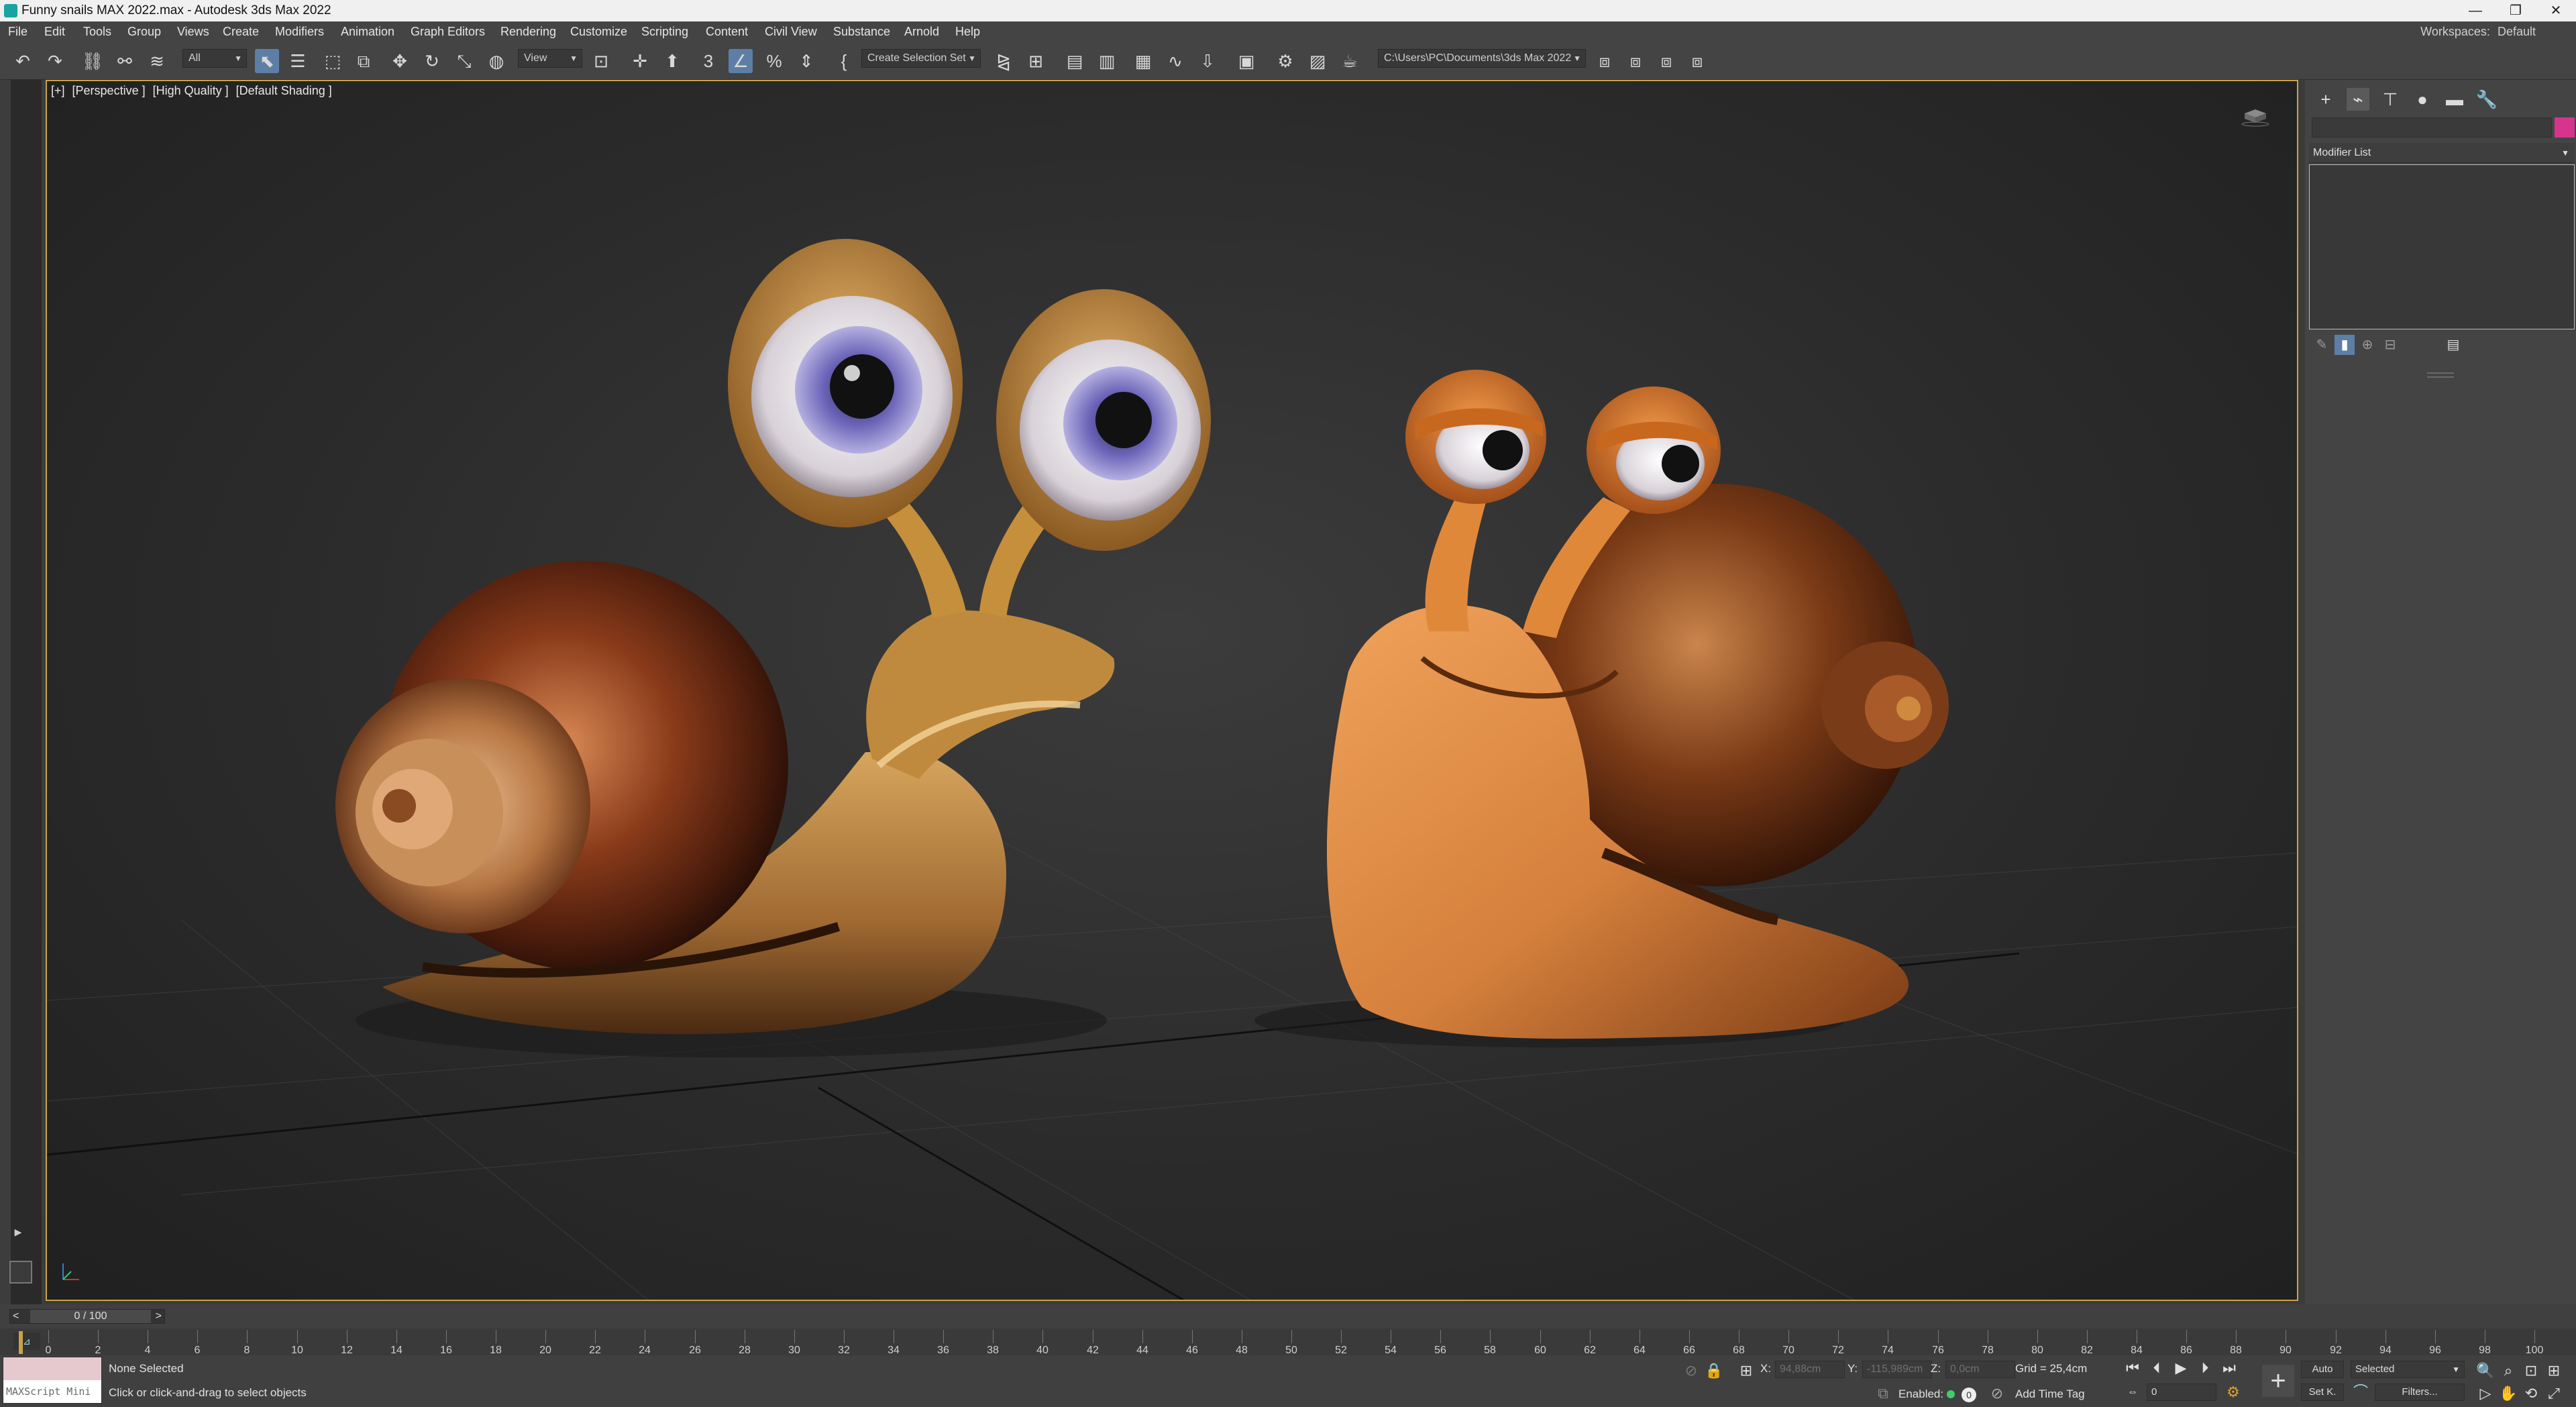  Describe the element at coordinates (727, 32) in the screenshot. I see `menu-content: Content` at that location.